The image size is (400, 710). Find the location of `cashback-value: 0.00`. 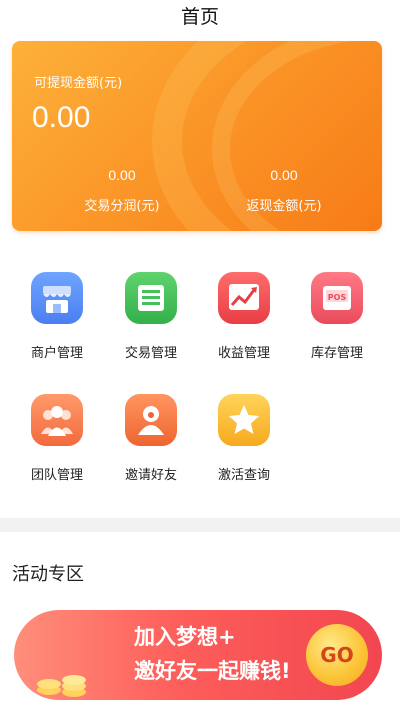

cashback-value: 0.00 is located at coordinates (284, 175).